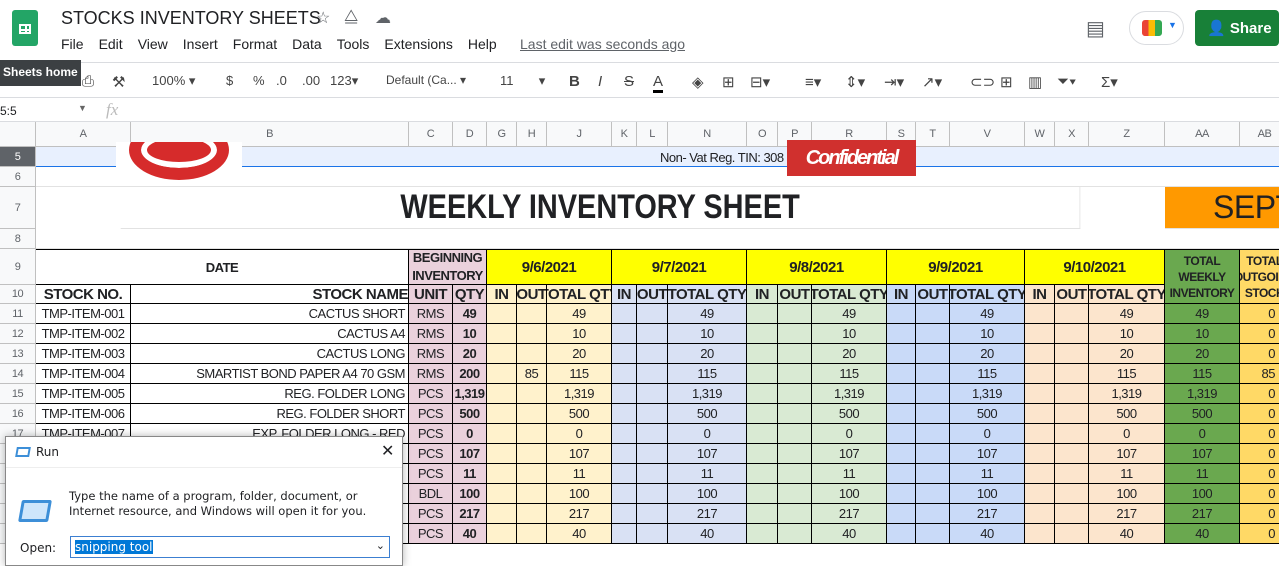  Describe the element at coordinates (448, 267) in the screenshot. I see `beginning-inventory-header: BEGINNING INVENTORY` at that location.